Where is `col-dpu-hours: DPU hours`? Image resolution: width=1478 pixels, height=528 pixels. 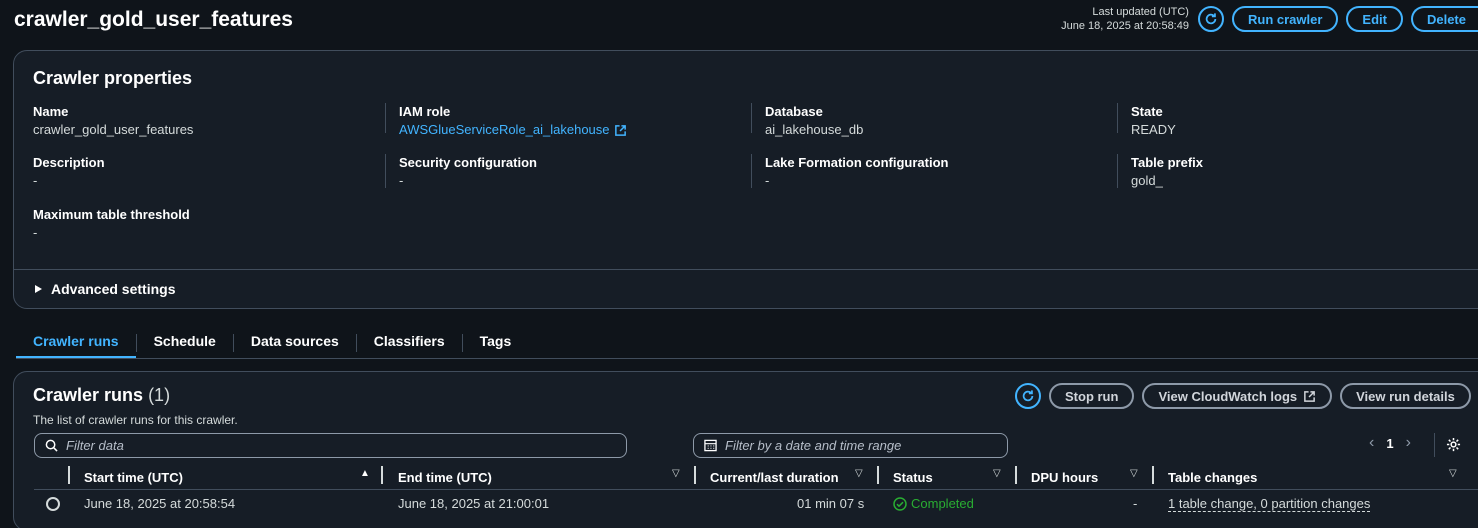 col-dpu-hours: DPU hours is located at coordinates (1064, 477).